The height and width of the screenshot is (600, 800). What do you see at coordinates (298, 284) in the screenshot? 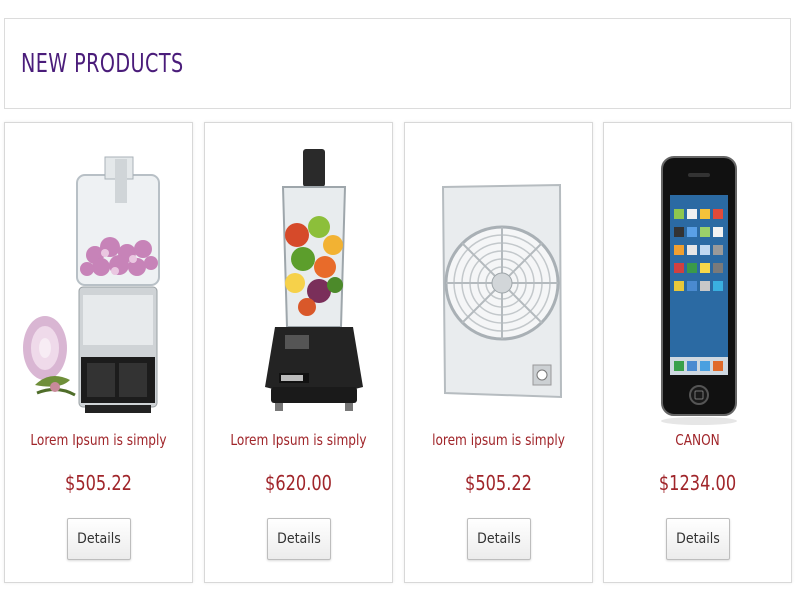
I see `blender-image` at bounding box center [298, 284].